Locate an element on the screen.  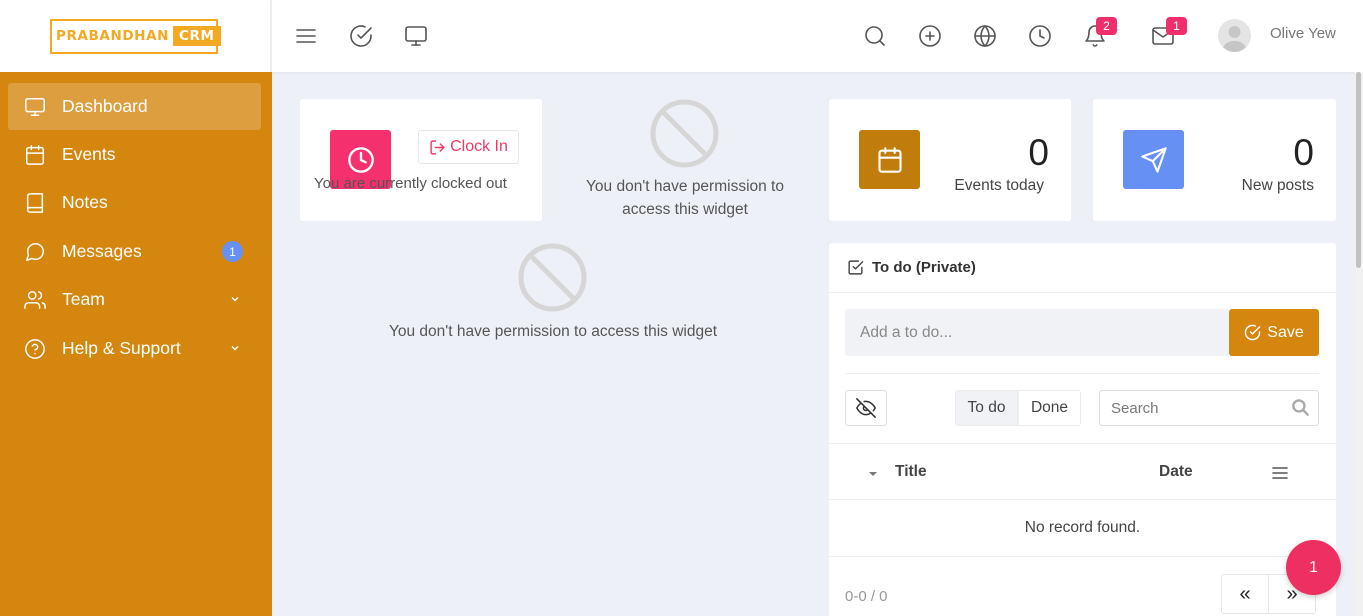
sidebar-item-dashboard: Dashboard is located at coordinates (134, 106).